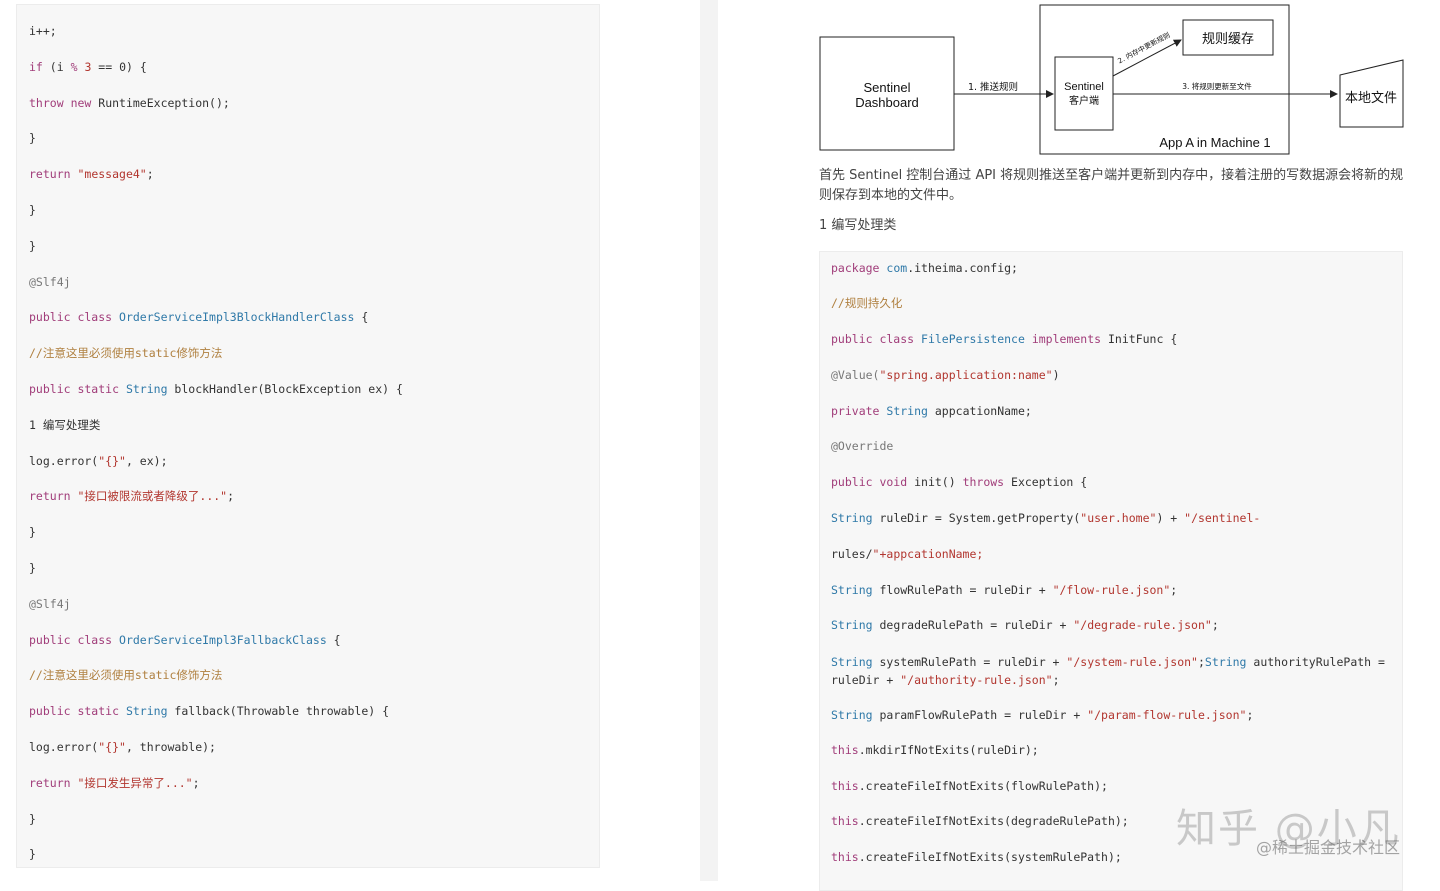 This screenshot has width=1440, height=891. Describe the element at coordinates (867, 303) in the screenshot. I see `code-line: //规则持久化` at that location.